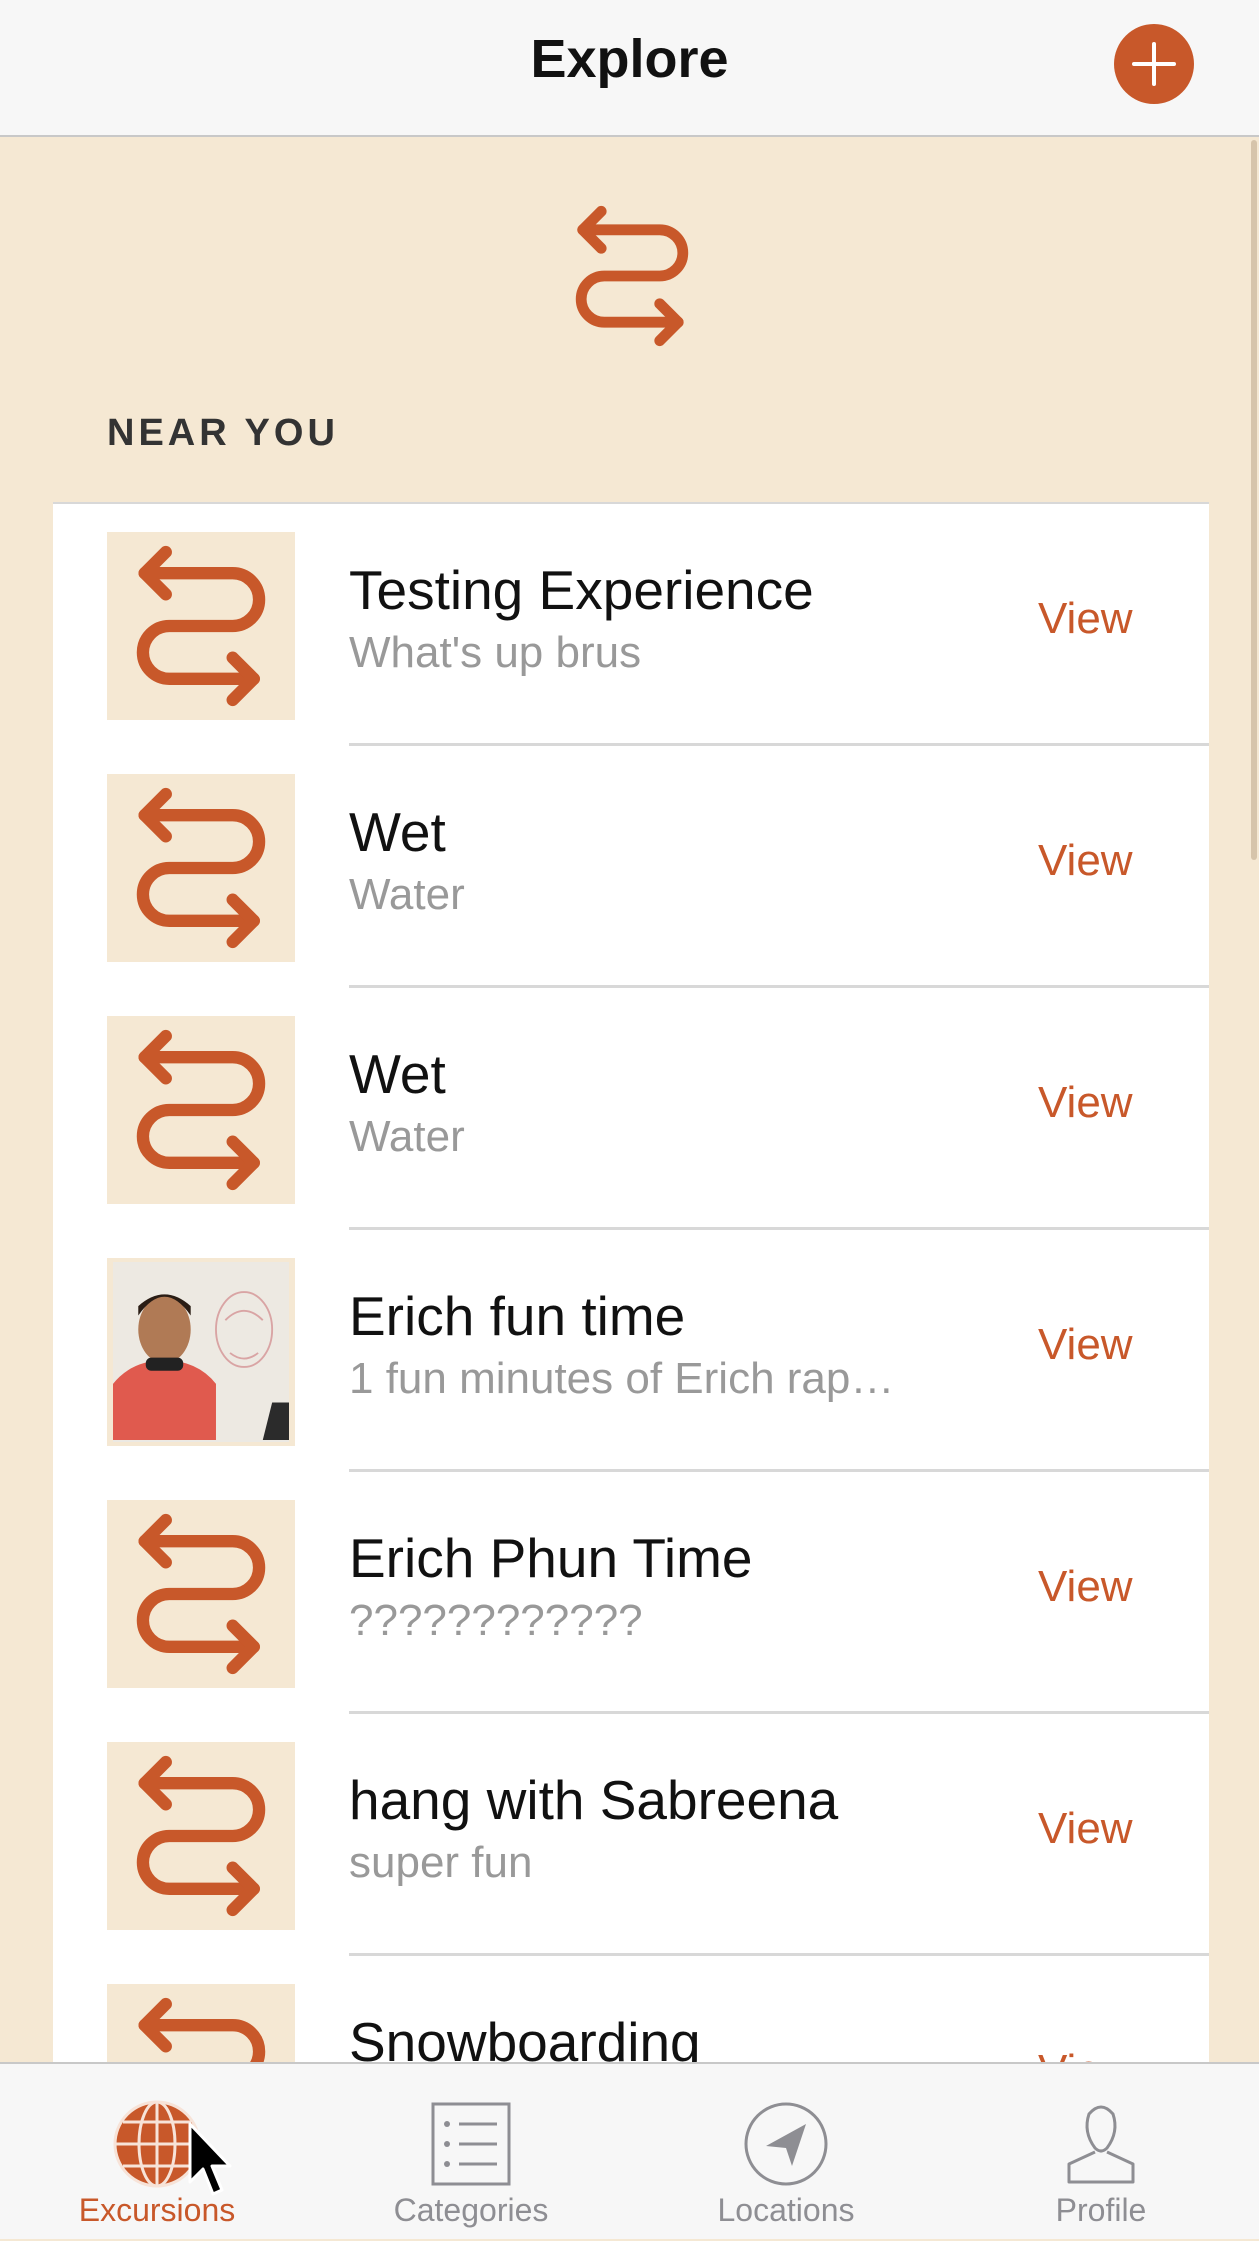  I want to click on item-subtitle: super fun, so click(441, 1862).